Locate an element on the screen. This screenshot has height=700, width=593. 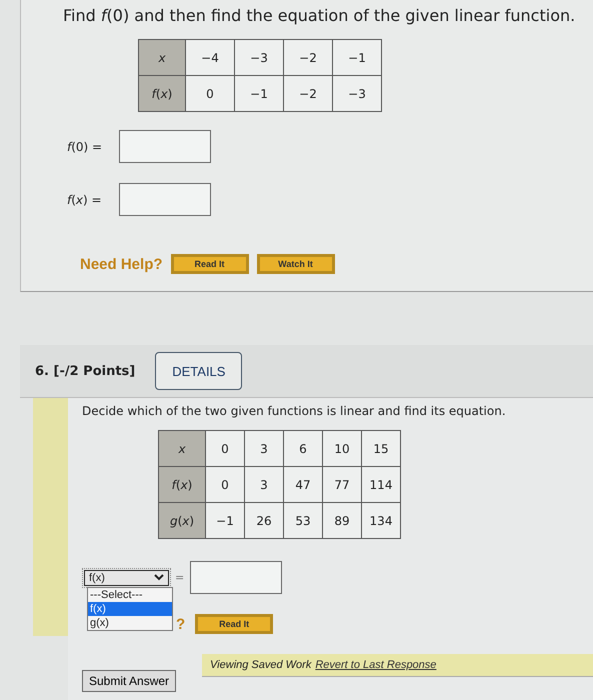
answer-label: f(x) = is located at coordinates (85, 199).